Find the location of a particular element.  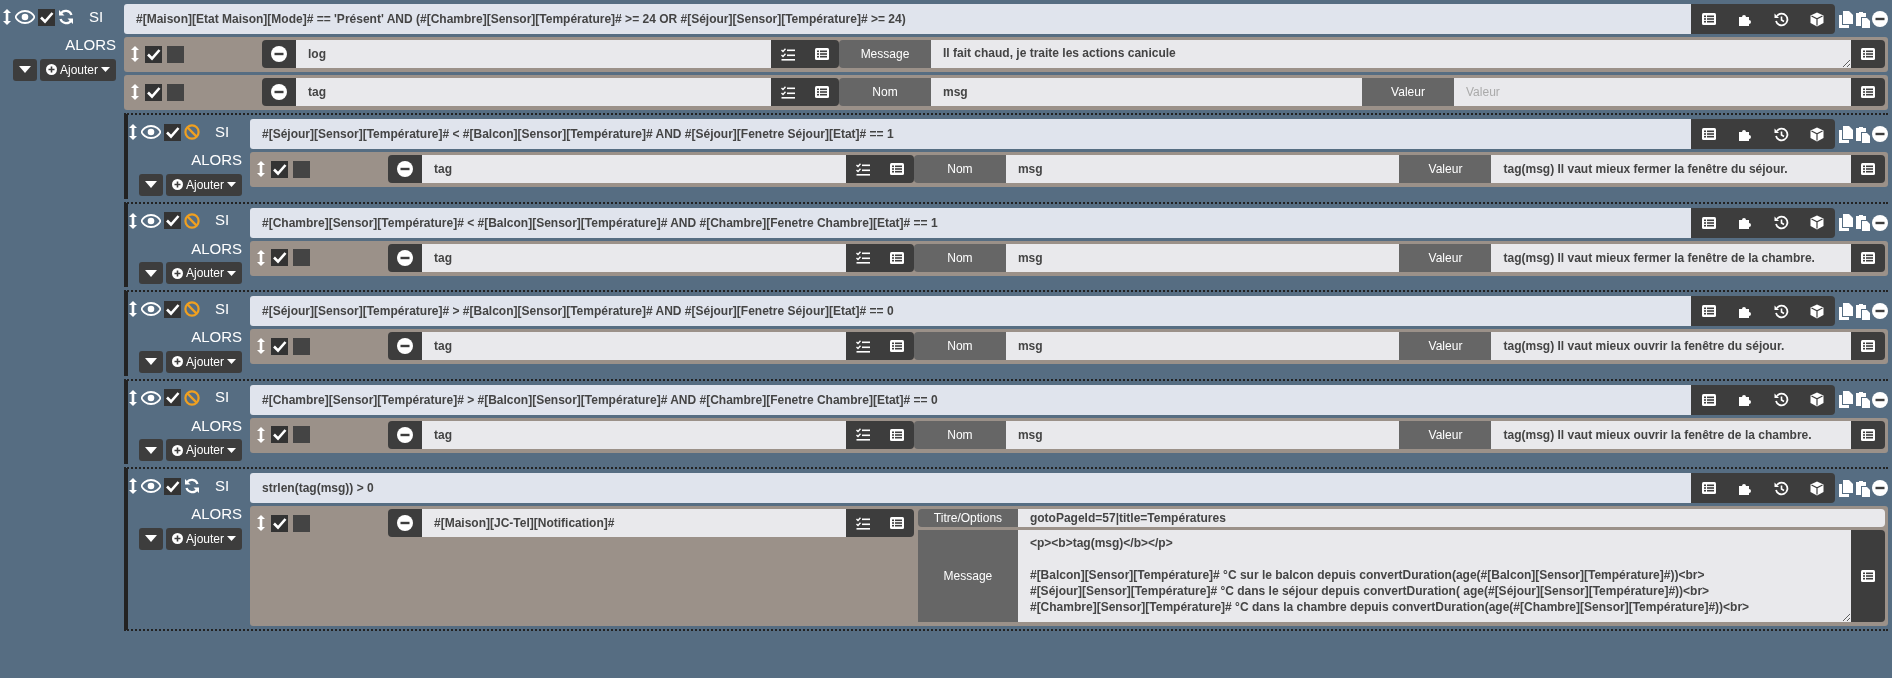

input-field: tag(msg) Il vaut mieux fermer la fenêtre de la chambre. is located at coordinates (1671, 257).